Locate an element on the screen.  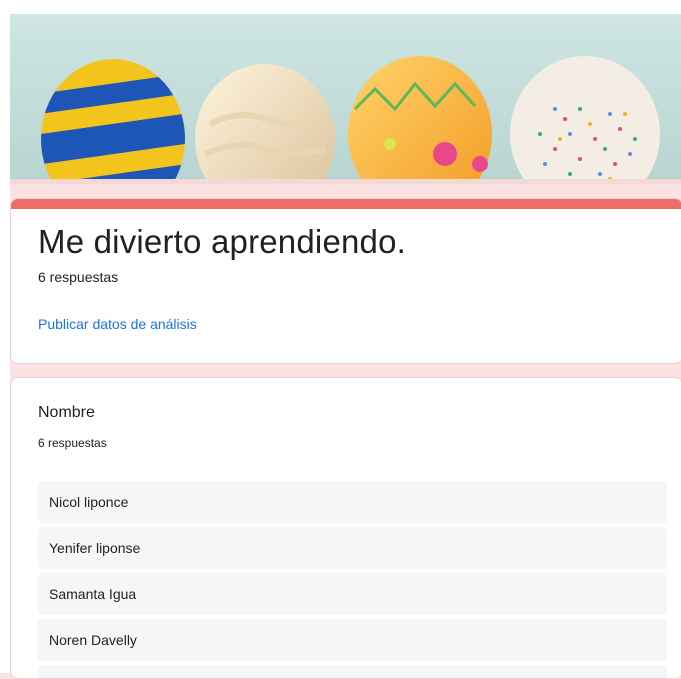
response-count: 6 respuestas is located at coordinates (78, 277).